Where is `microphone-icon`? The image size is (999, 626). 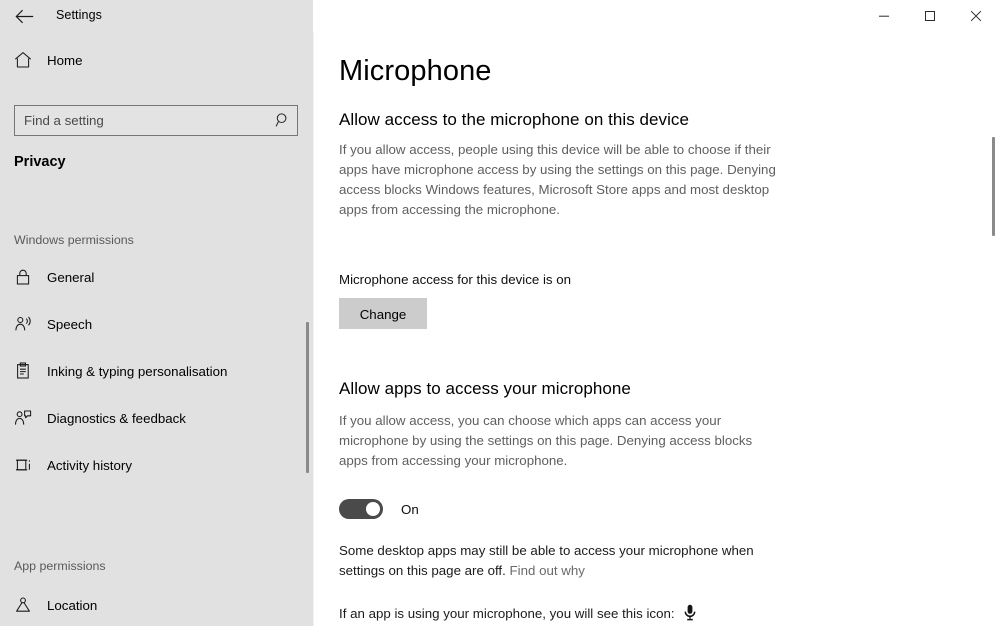 microphone-icon is located at coordinates (690, 615).